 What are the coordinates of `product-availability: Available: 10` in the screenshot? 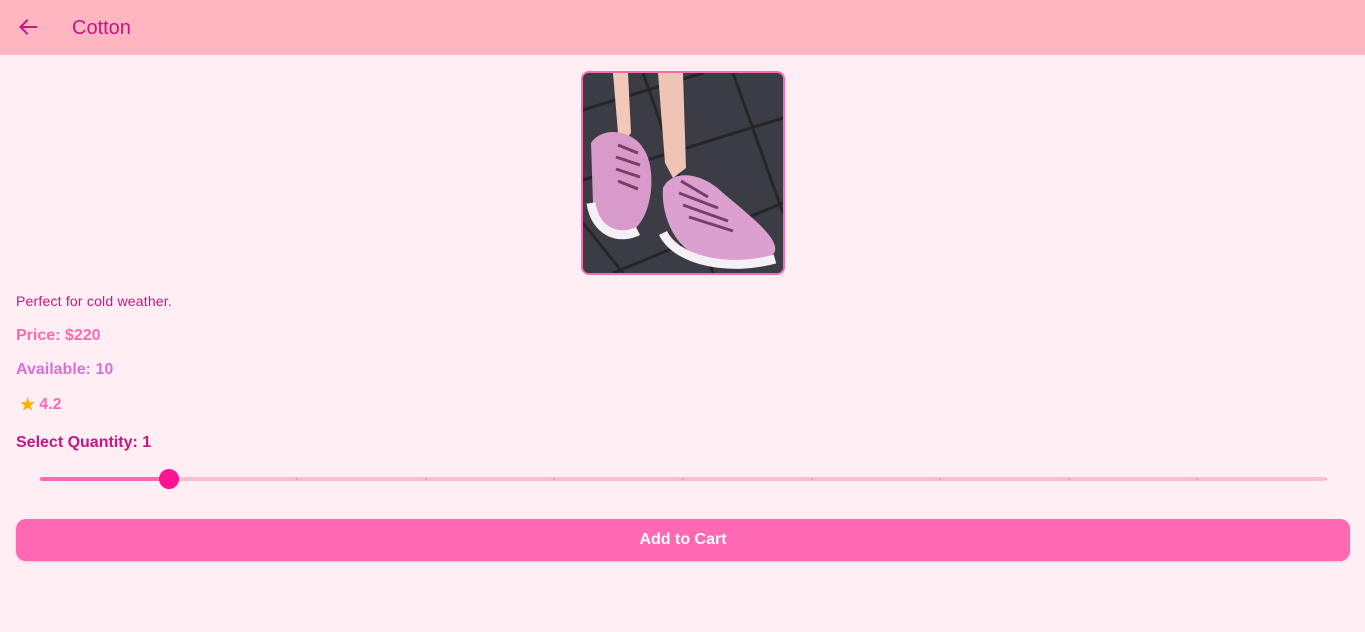 It's located at (65, 369).